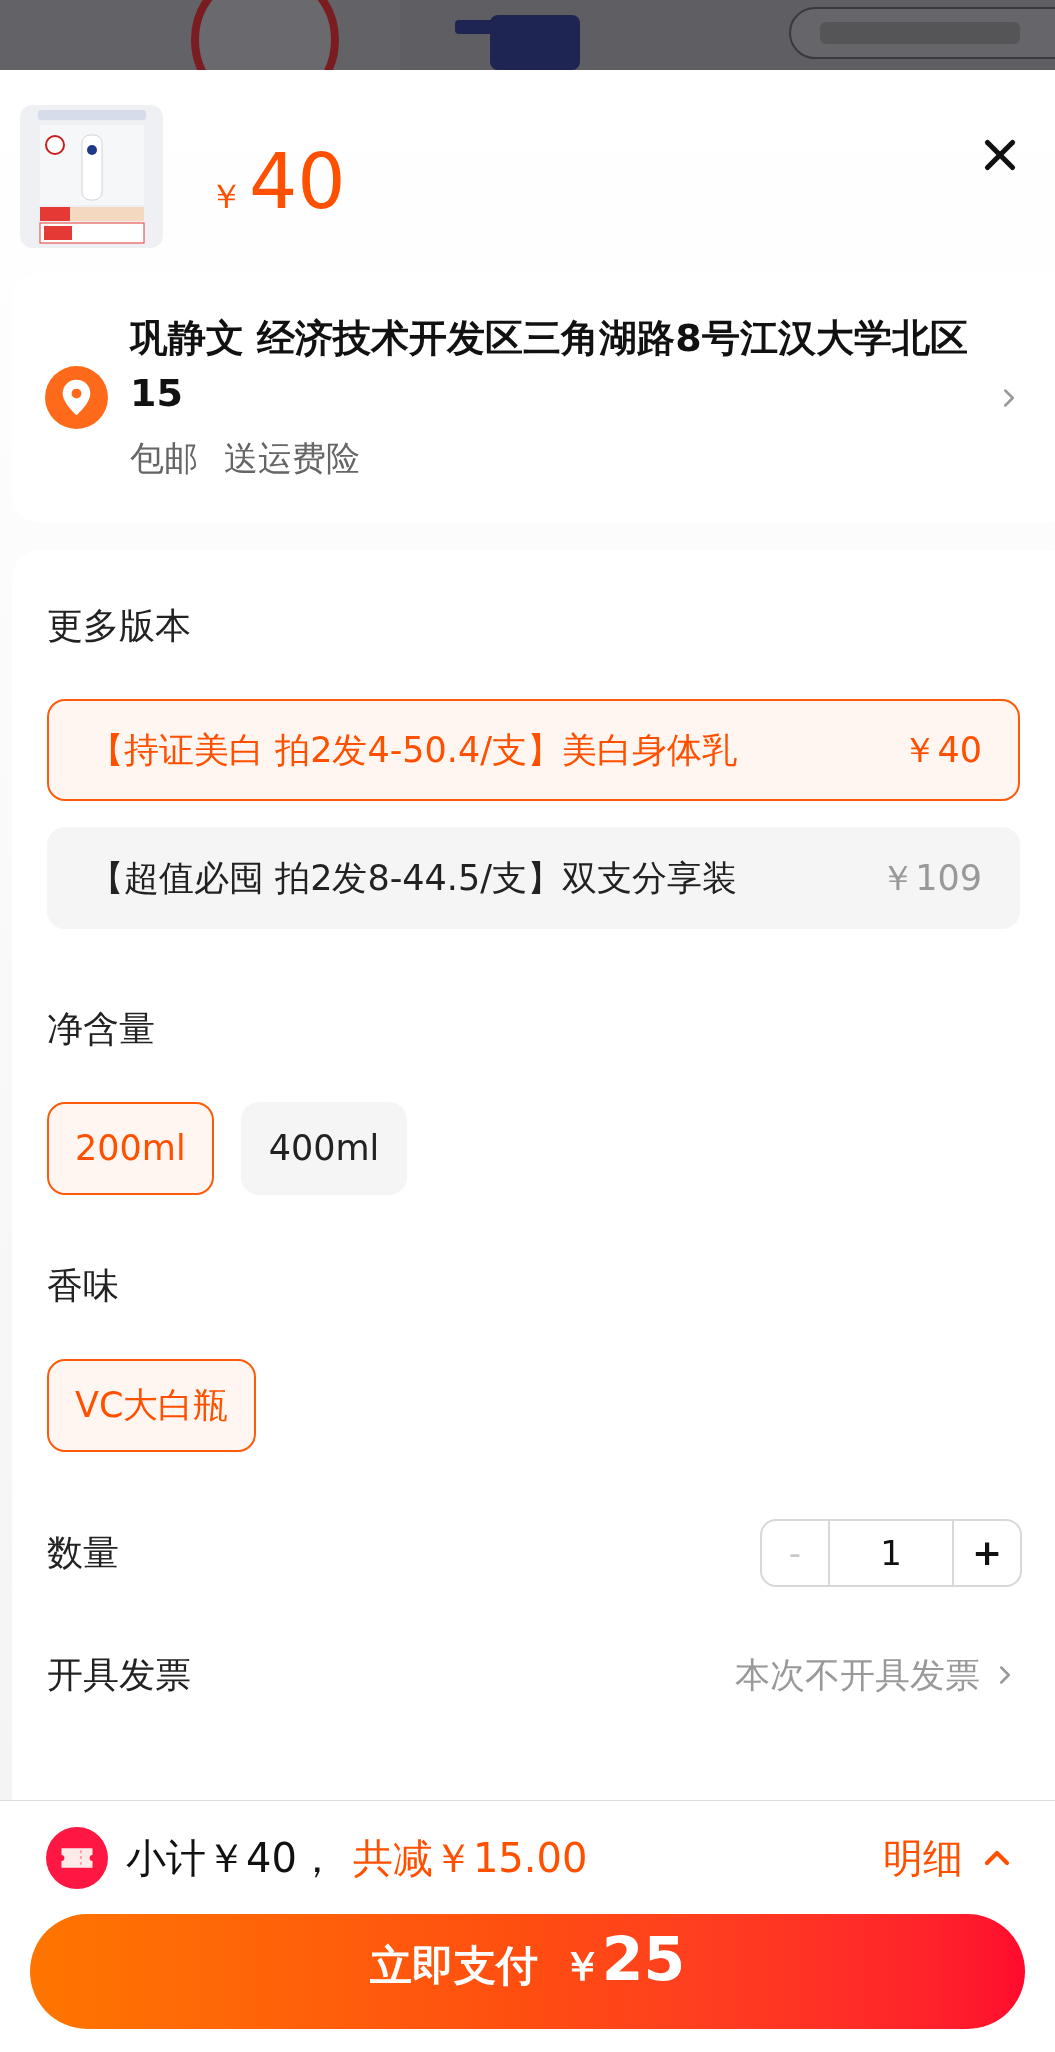 This screenshot has width=1055, height=2052. I want to click on details-toggle: 明细, so click(950, 1857).